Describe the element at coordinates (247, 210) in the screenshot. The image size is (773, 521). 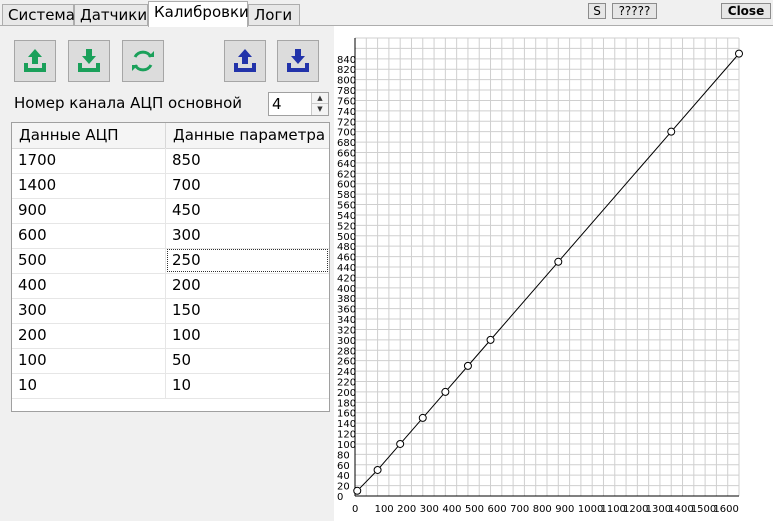
I see `cell-param: 450` at that location.